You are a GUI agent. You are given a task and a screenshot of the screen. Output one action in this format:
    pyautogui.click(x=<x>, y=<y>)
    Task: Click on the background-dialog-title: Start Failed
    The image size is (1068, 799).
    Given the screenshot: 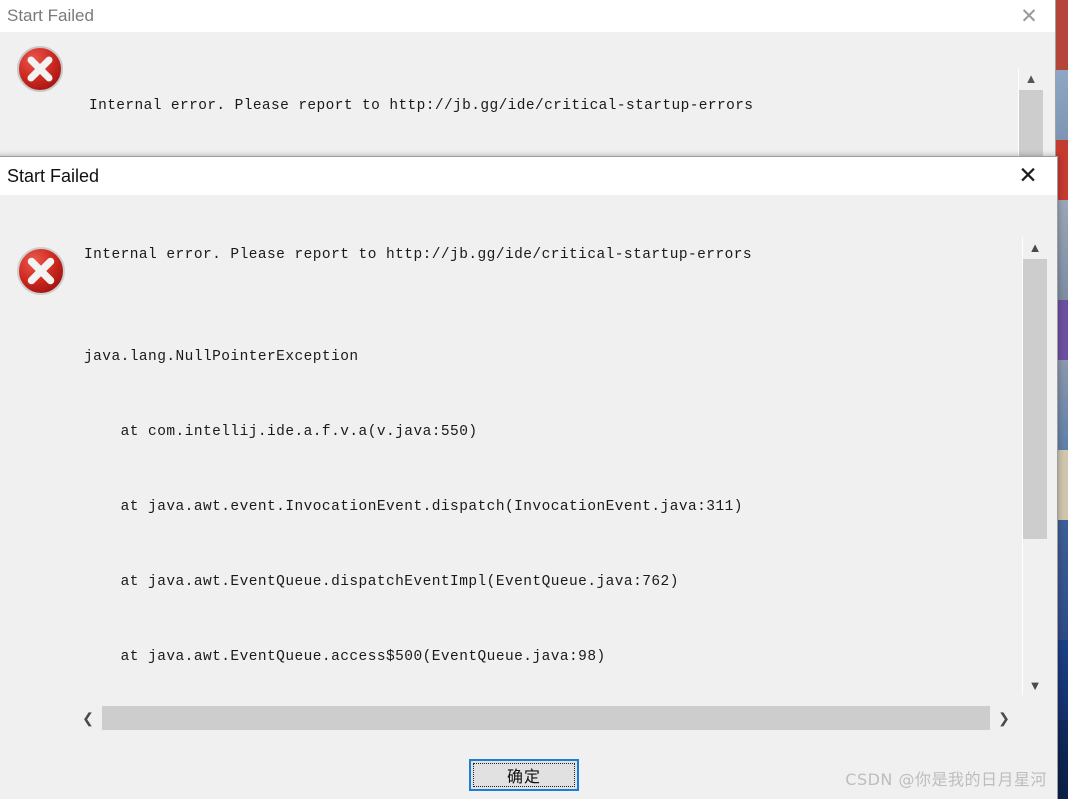 What is the action you would take?
    pyautogui.click(x=50, y=15)
    